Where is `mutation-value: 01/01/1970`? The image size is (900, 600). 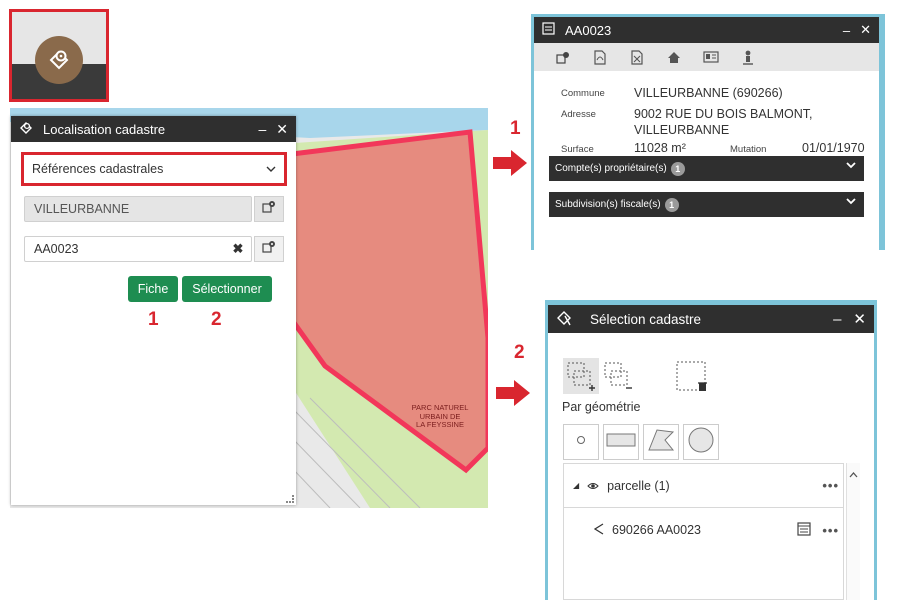
mutation-value: 01/01/1970 is located at coordinates (833, 148).